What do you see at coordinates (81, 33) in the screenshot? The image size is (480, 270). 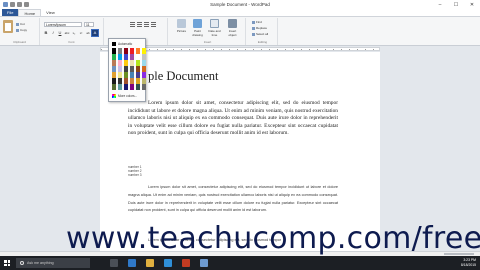 I see `superscript-button: x²` at bounding box center [81, 33].